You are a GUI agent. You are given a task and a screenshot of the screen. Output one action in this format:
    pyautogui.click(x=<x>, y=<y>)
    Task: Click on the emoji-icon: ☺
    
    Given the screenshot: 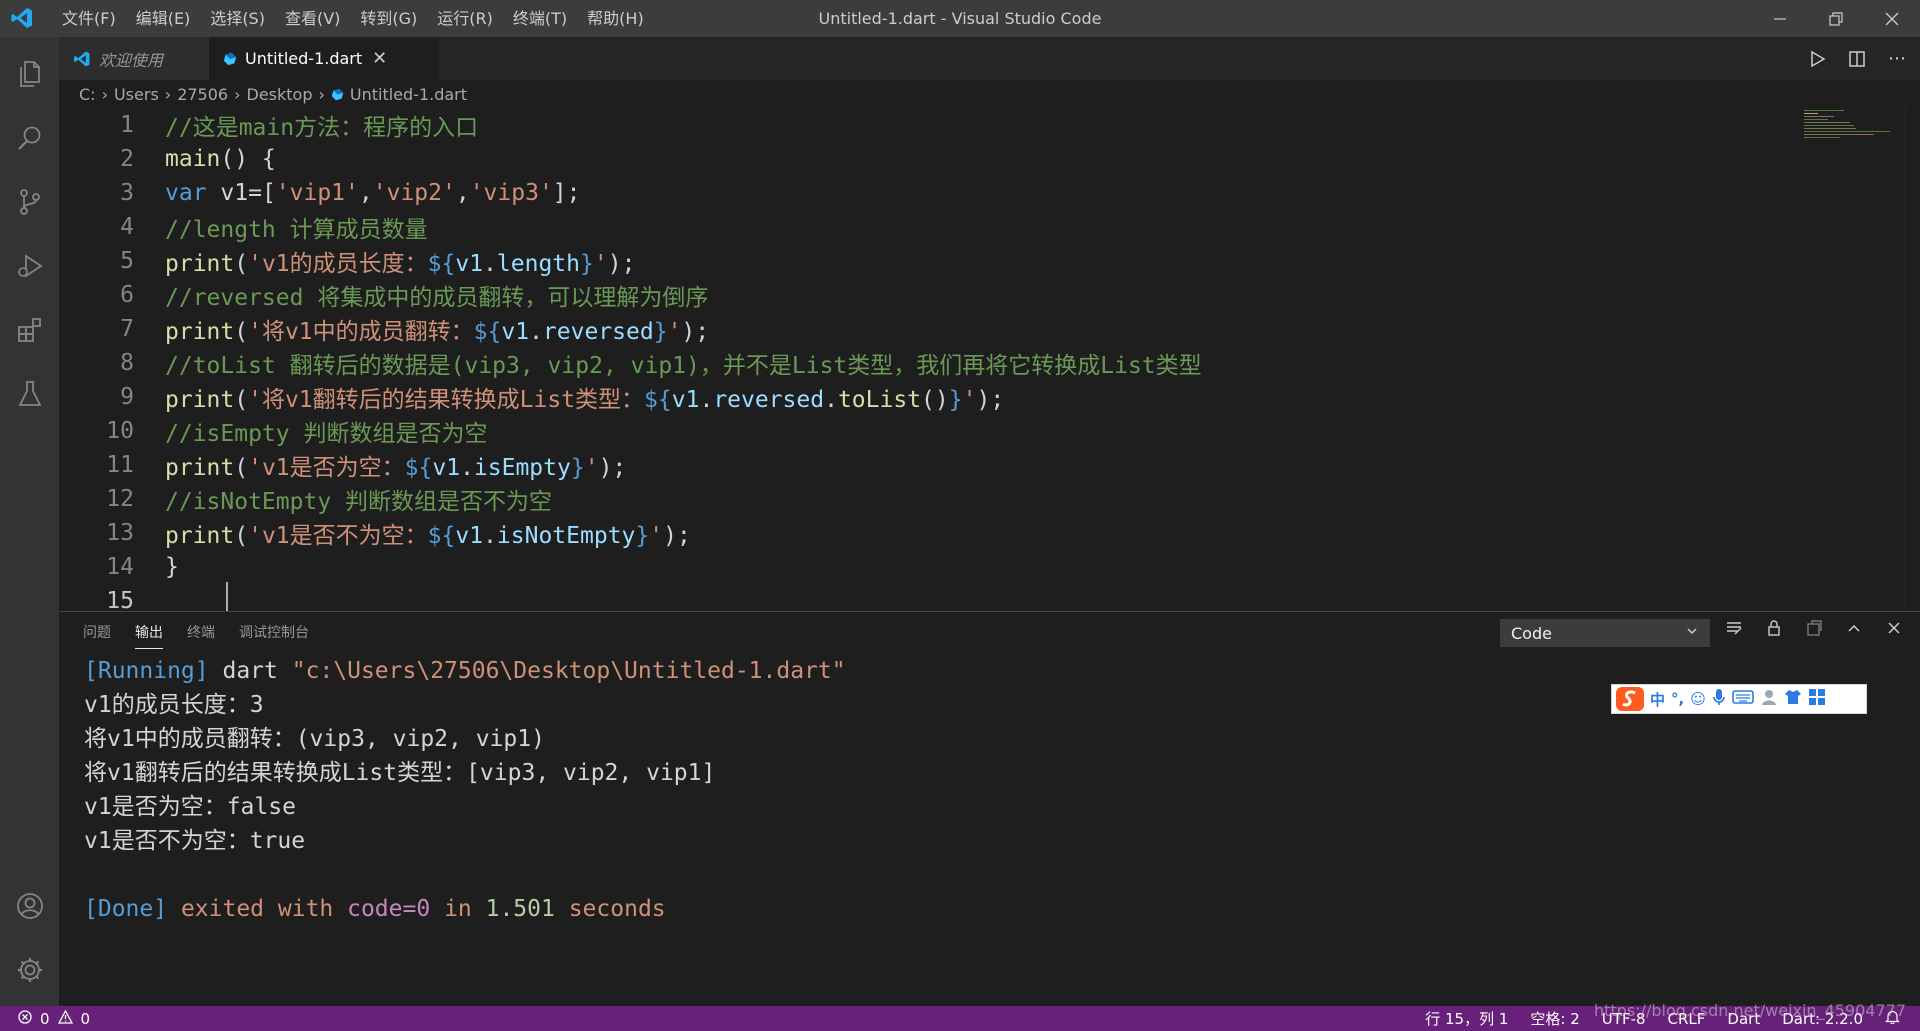 What is the action you would take?
    pyautogui.click(x=1698, y=699)
    